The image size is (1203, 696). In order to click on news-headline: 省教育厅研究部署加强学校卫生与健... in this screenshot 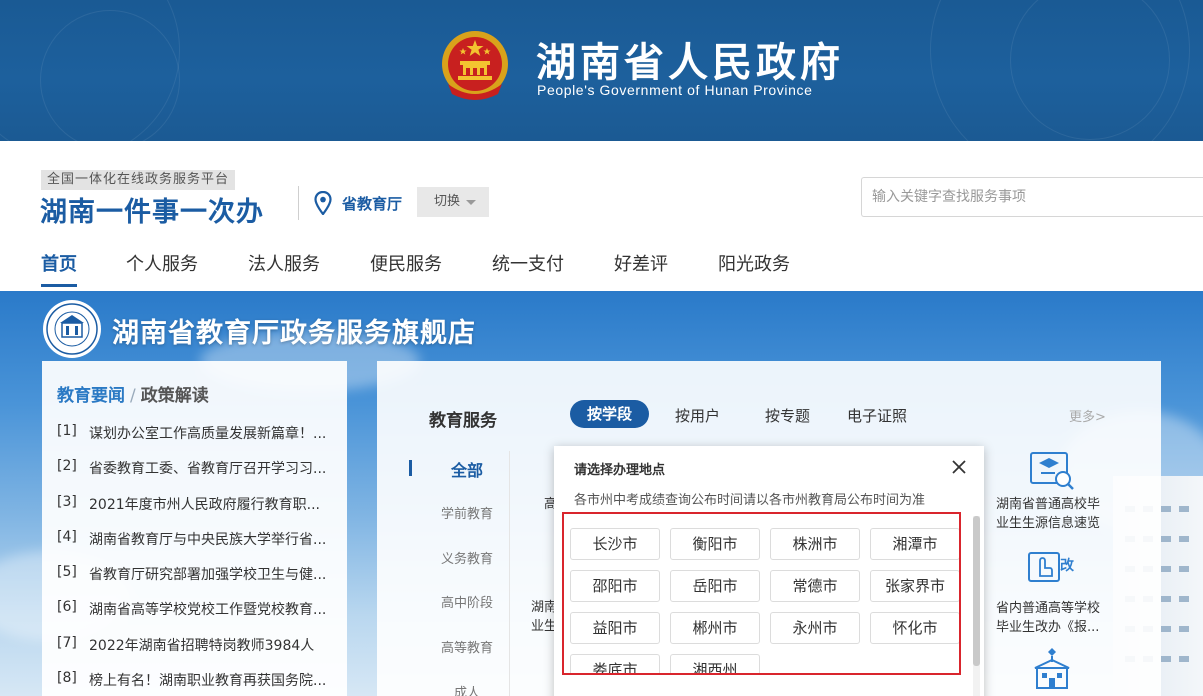, I will do `click(208, 575)`.